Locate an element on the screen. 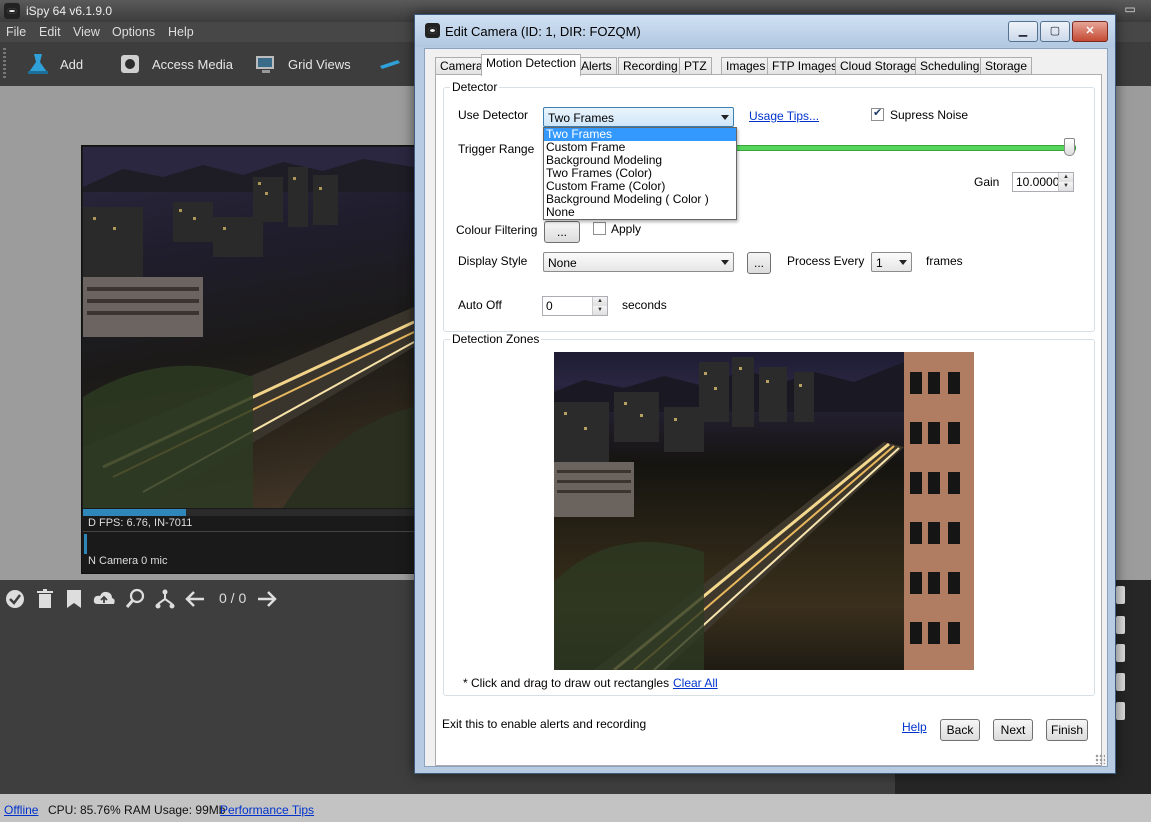 This screenshot has height=822, width=1151. tab-scheduling: Scheduling is located at coordinates (950, 66).